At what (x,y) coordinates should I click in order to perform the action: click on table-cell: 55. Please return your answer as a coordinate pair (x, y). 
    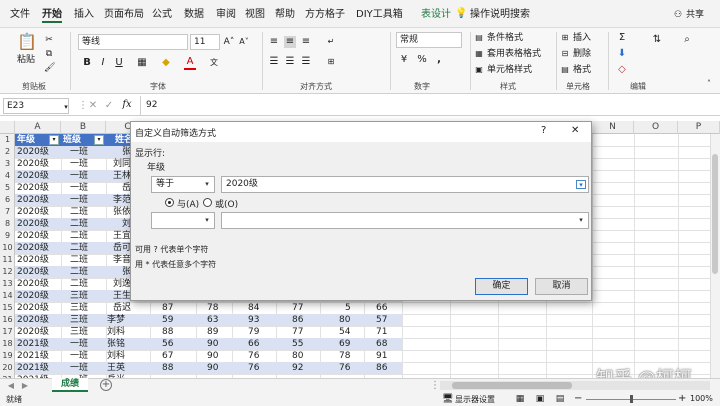
    Looking at the image, I should click on (297, 344).